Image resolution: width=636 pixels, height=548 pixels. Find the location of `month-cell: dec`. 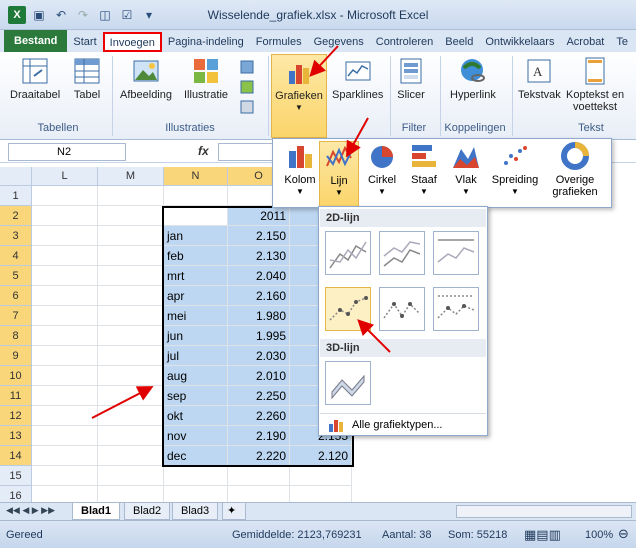

month-cell: dec is located at coordinates (196, 456).